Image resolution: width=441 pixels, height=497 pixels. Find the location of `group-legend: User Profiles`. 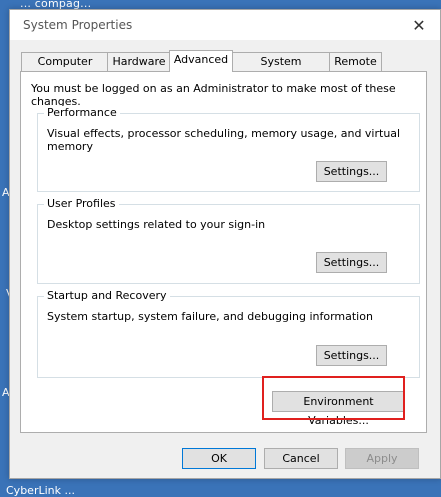

group-legend: User Profiles is located at coordinates (81, 203).